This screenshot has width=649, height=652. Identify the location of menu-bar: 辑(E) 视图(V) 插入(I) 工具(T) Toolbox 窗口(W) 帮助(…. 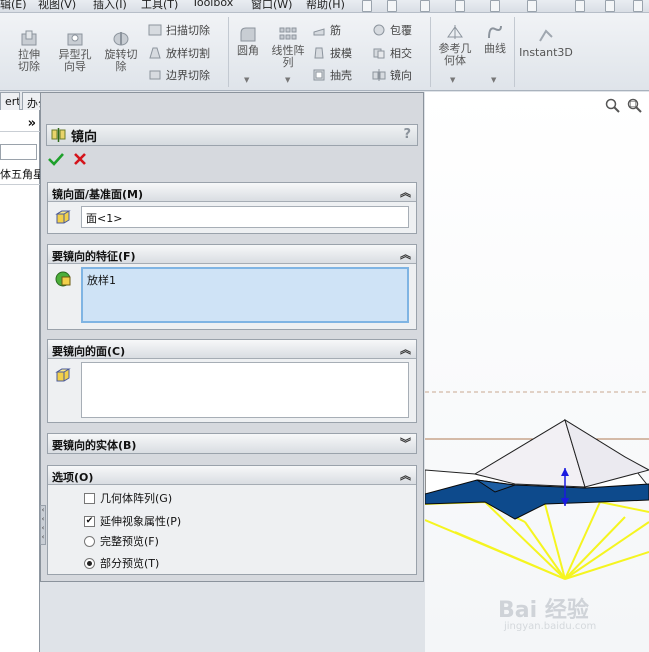
(324, 6).